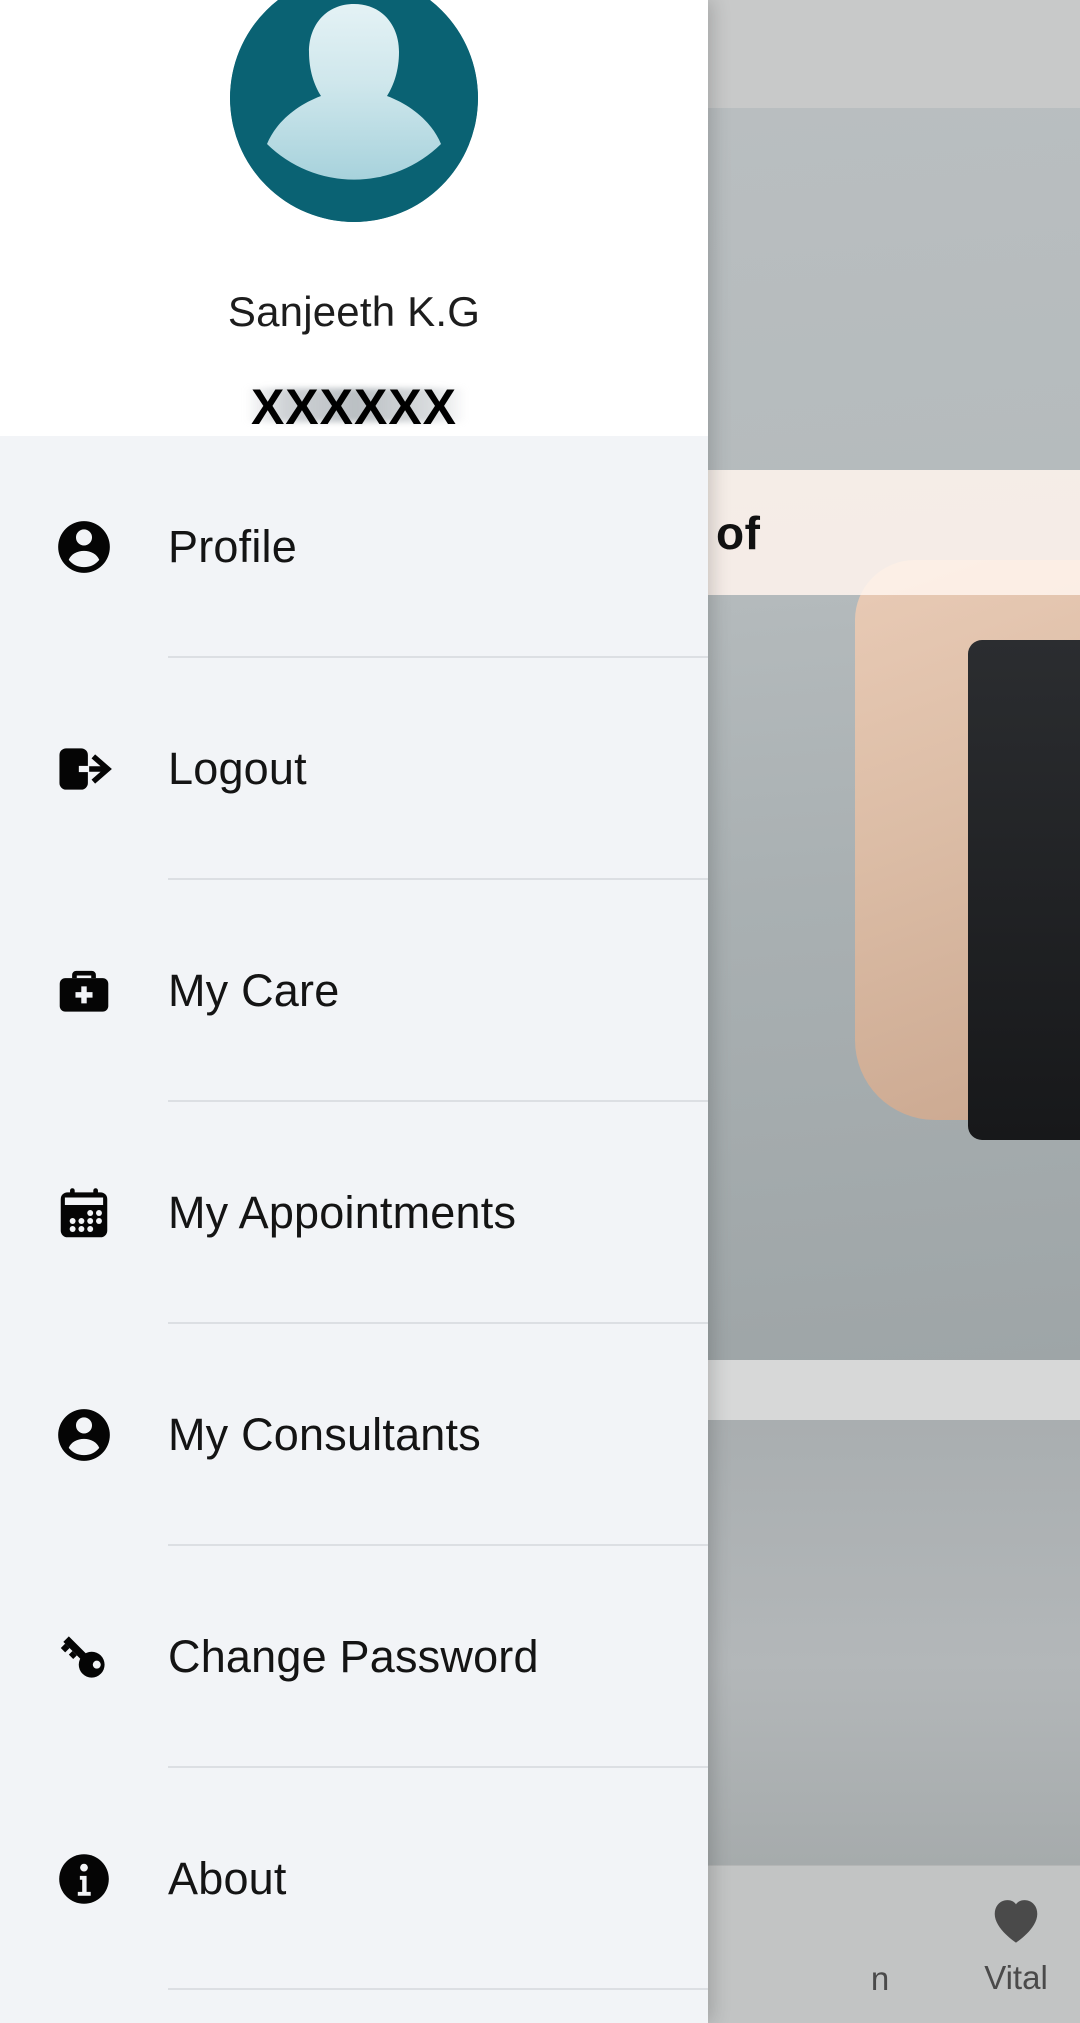 The image size is (1080, 2023). Describe the element at coordinates (354, 547) in the screenshot. I see `menu-item-profile: Profile` at that location.